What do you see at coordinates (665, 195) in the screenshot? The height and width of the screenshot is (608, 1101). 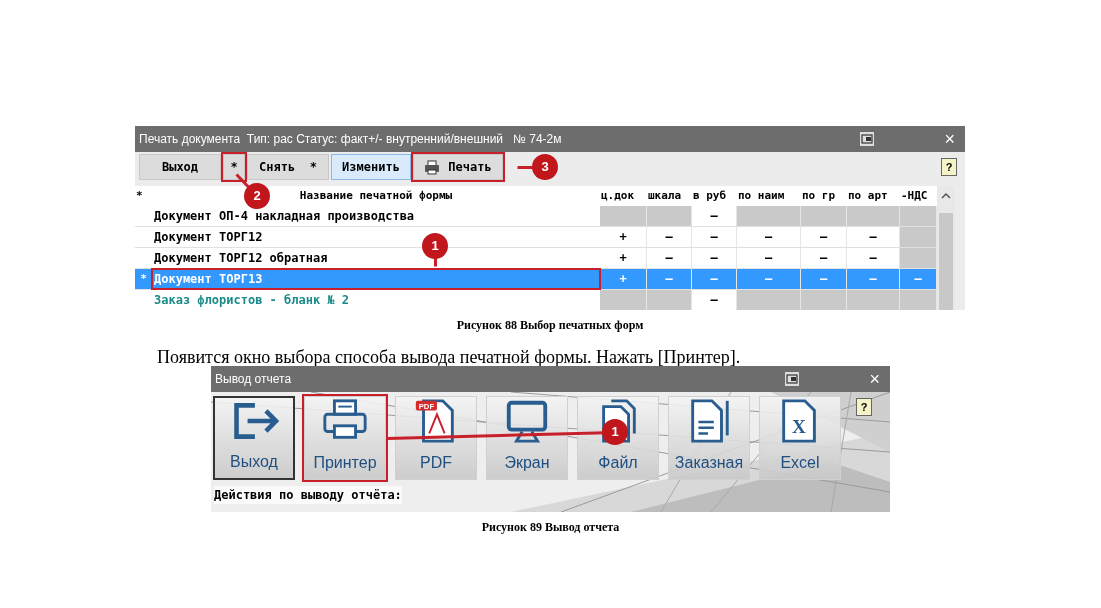 I see `column-header: шкала` at bounding box center [665, 195].